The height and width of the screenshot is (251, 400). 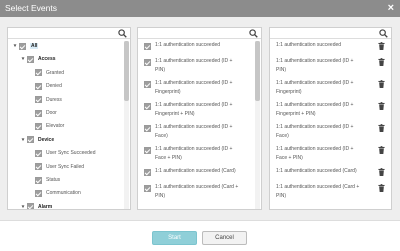 What do you see at coordinates (45, 100) in the screenshot?
I see `tree-item: Duress` at bounding box center [45, 100].